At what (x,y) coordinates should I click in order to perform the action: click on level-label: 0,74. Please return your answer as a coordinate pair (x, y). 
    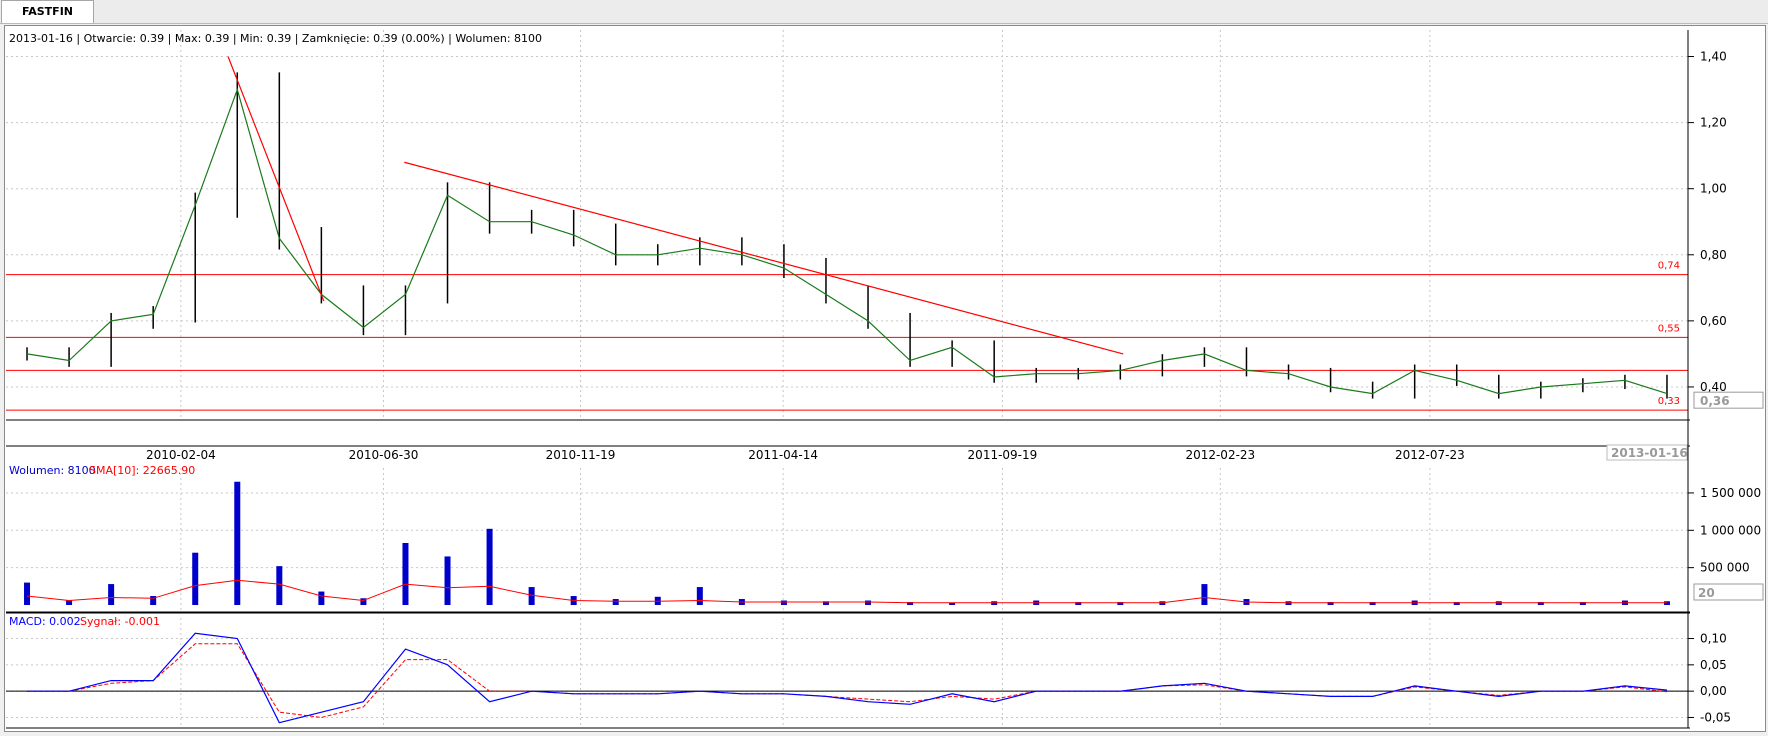
    Looking at the image, I should click on (1669, 266).